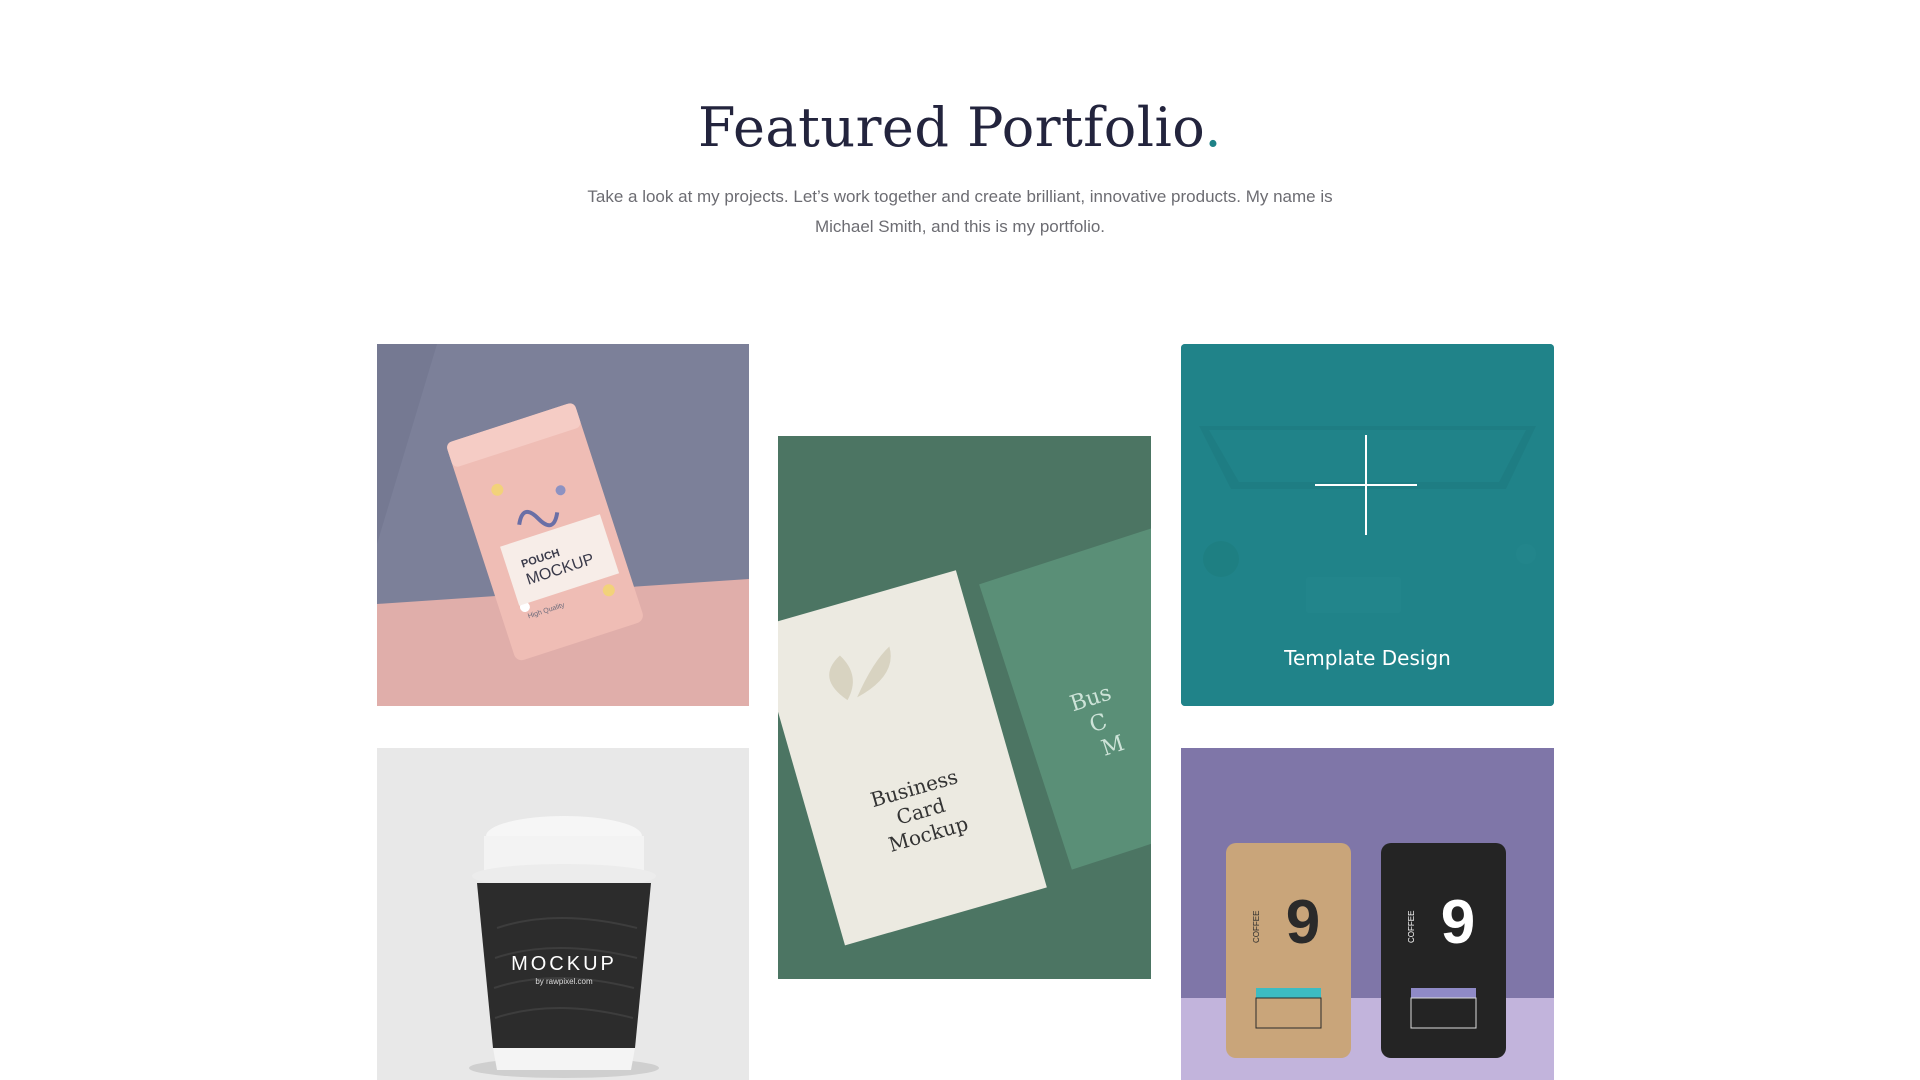 Image resolution: width=1920 pixels, height=1080 pixels. I want to click on portfolio-item-pouch: POUCH MOCKUP High Quality, so click(563, 525).